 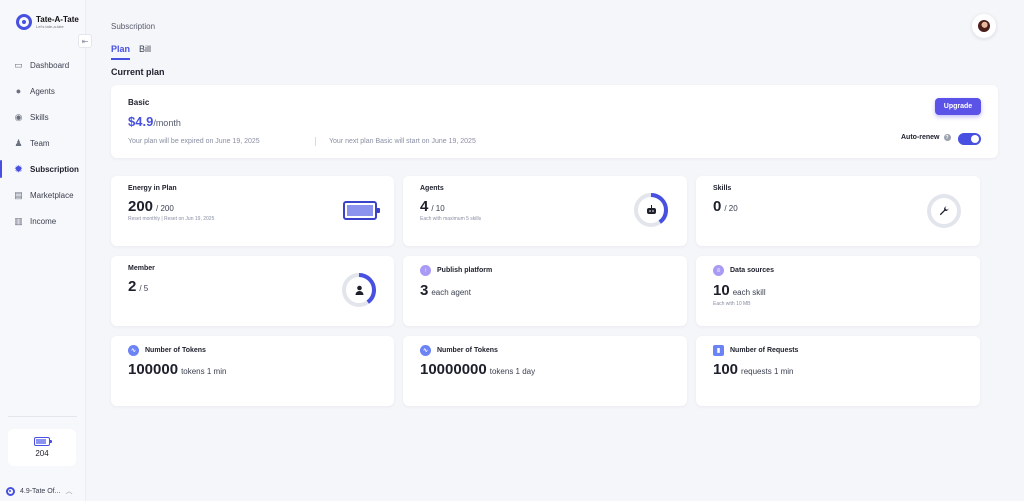 What do you see at coordinates (152, 188) in the screenshot?
I see `card-title: Energy in Plan` at bounding box center [152, 188].